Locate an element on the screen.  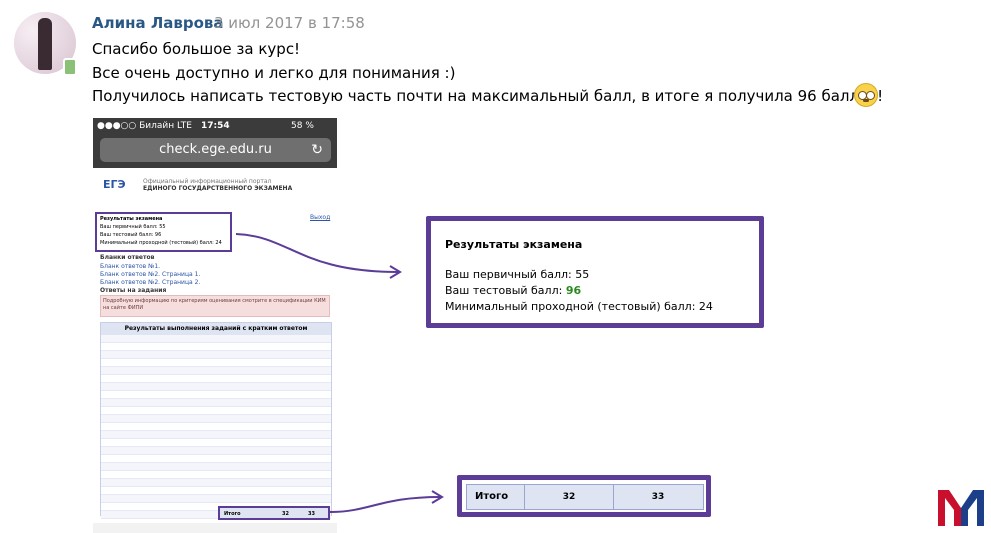
results-title: Результаты экзамена is located at coordinates (514, 244).